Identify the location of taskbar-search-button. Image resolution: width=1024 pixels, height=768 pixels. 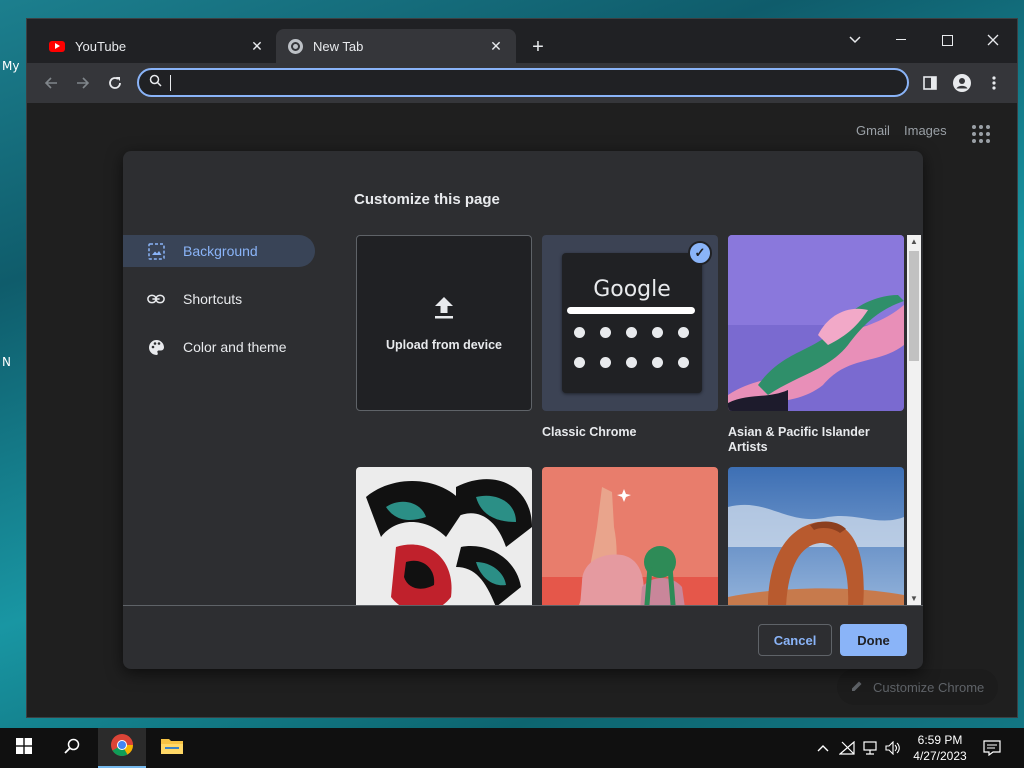
(72, 748).